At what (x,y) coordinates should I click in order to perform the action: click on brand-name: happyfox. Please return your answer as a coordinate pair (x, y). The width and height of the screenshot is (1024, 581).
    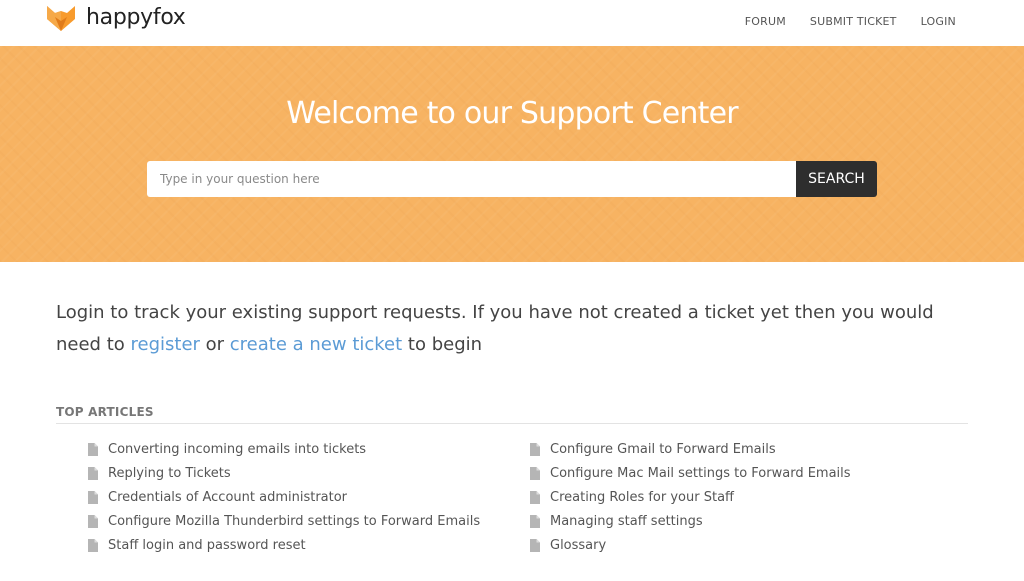
    Looking at the image, I should click on (136, 17).